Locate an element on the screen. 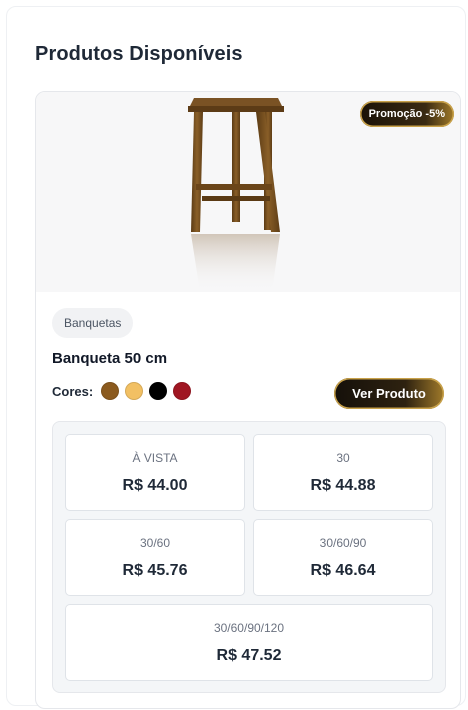 The height and width of the screenshot is (710, 468). price-option: À VISTA R$ 44.00 is located at coordinates (155, 472).